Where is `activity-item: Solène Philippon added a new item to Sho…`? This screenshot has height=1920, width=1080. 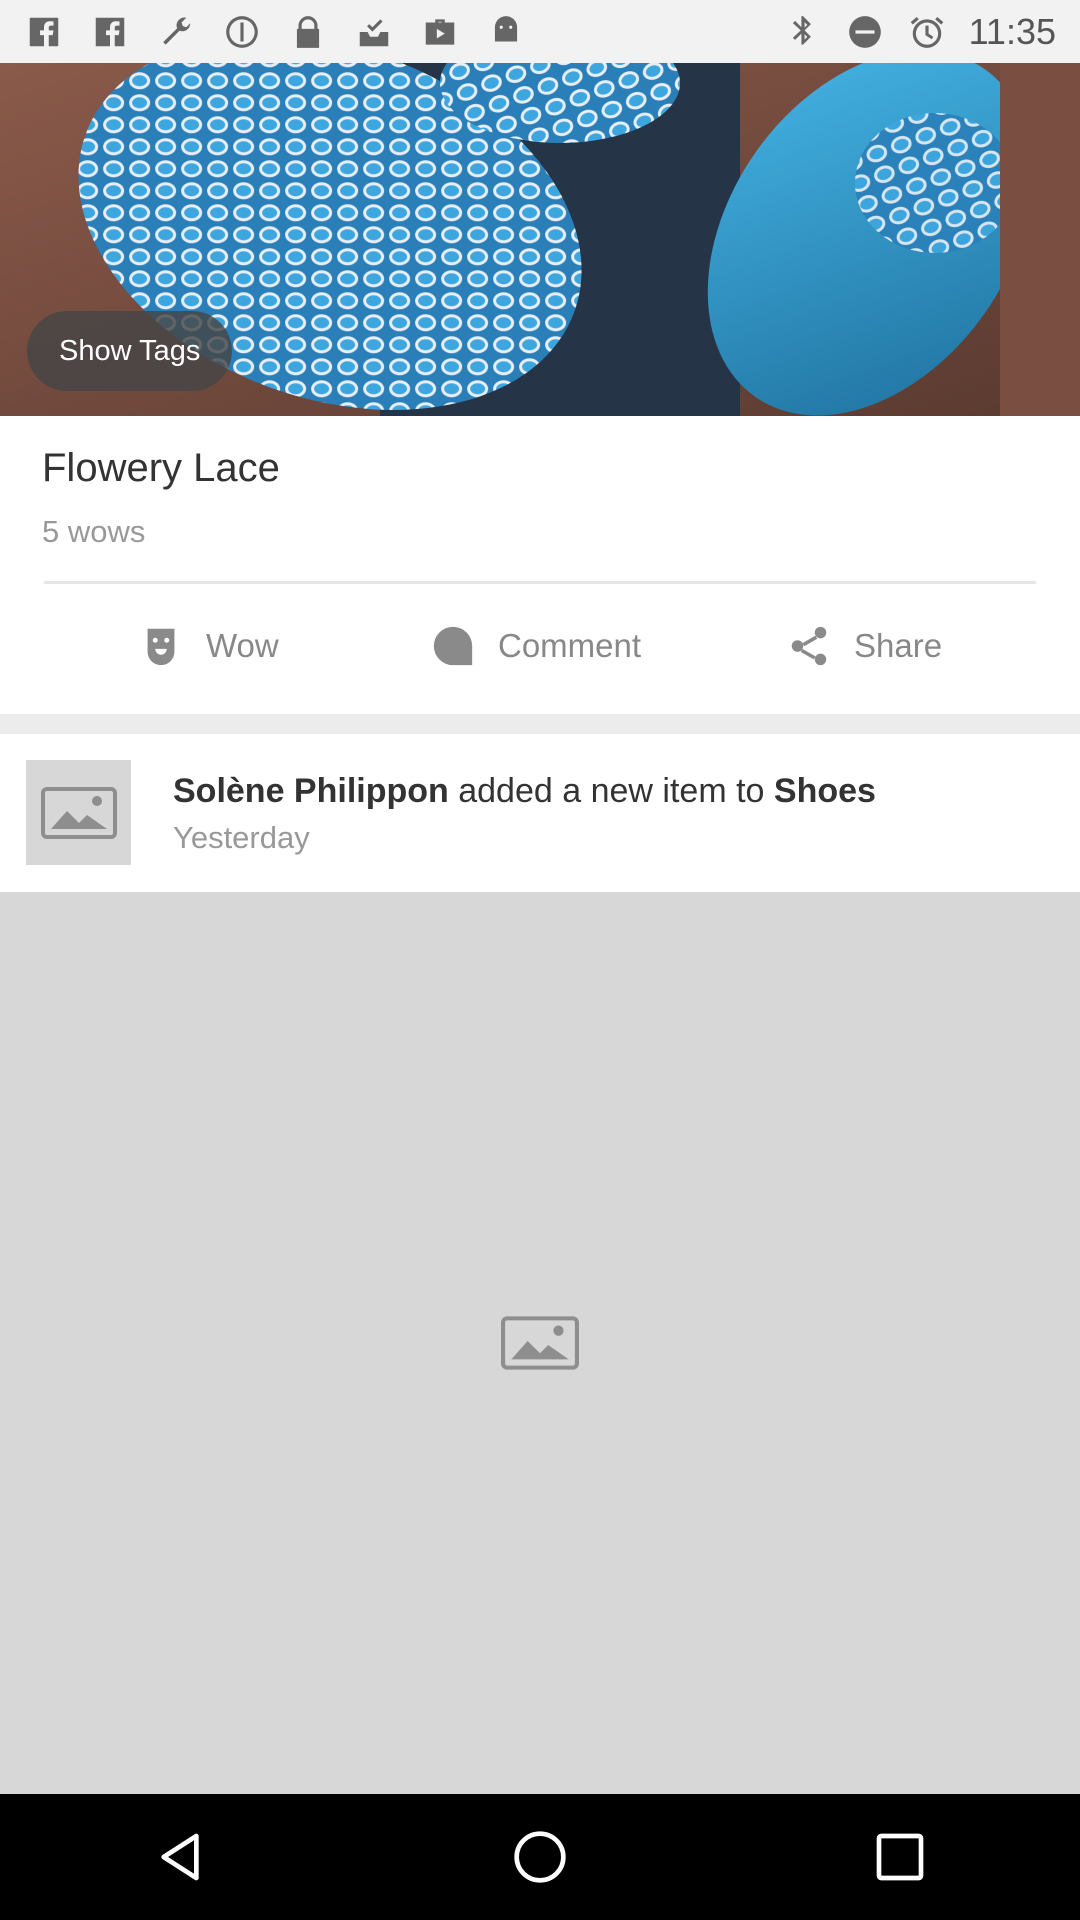
activity-item: Solène Philippon added a new item to Sho… is located at coordinates (540, 813).